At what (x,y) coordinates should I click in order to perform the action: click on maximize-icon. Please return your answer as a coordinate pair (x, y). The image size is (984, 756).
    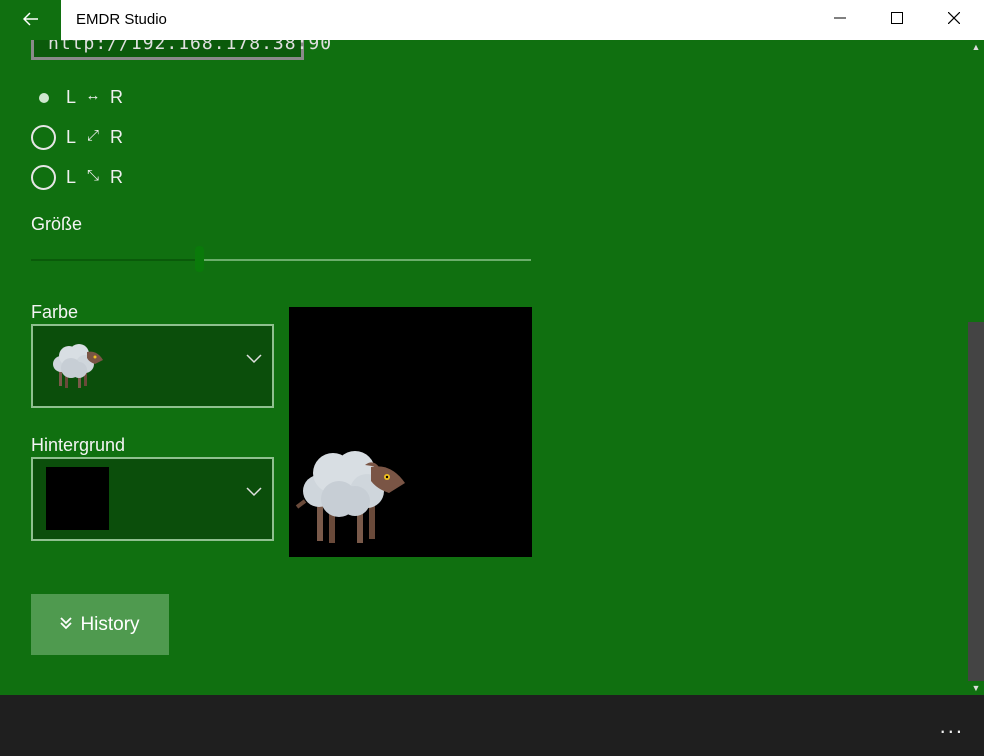
    Looking at the image, I should click on (897, 20).